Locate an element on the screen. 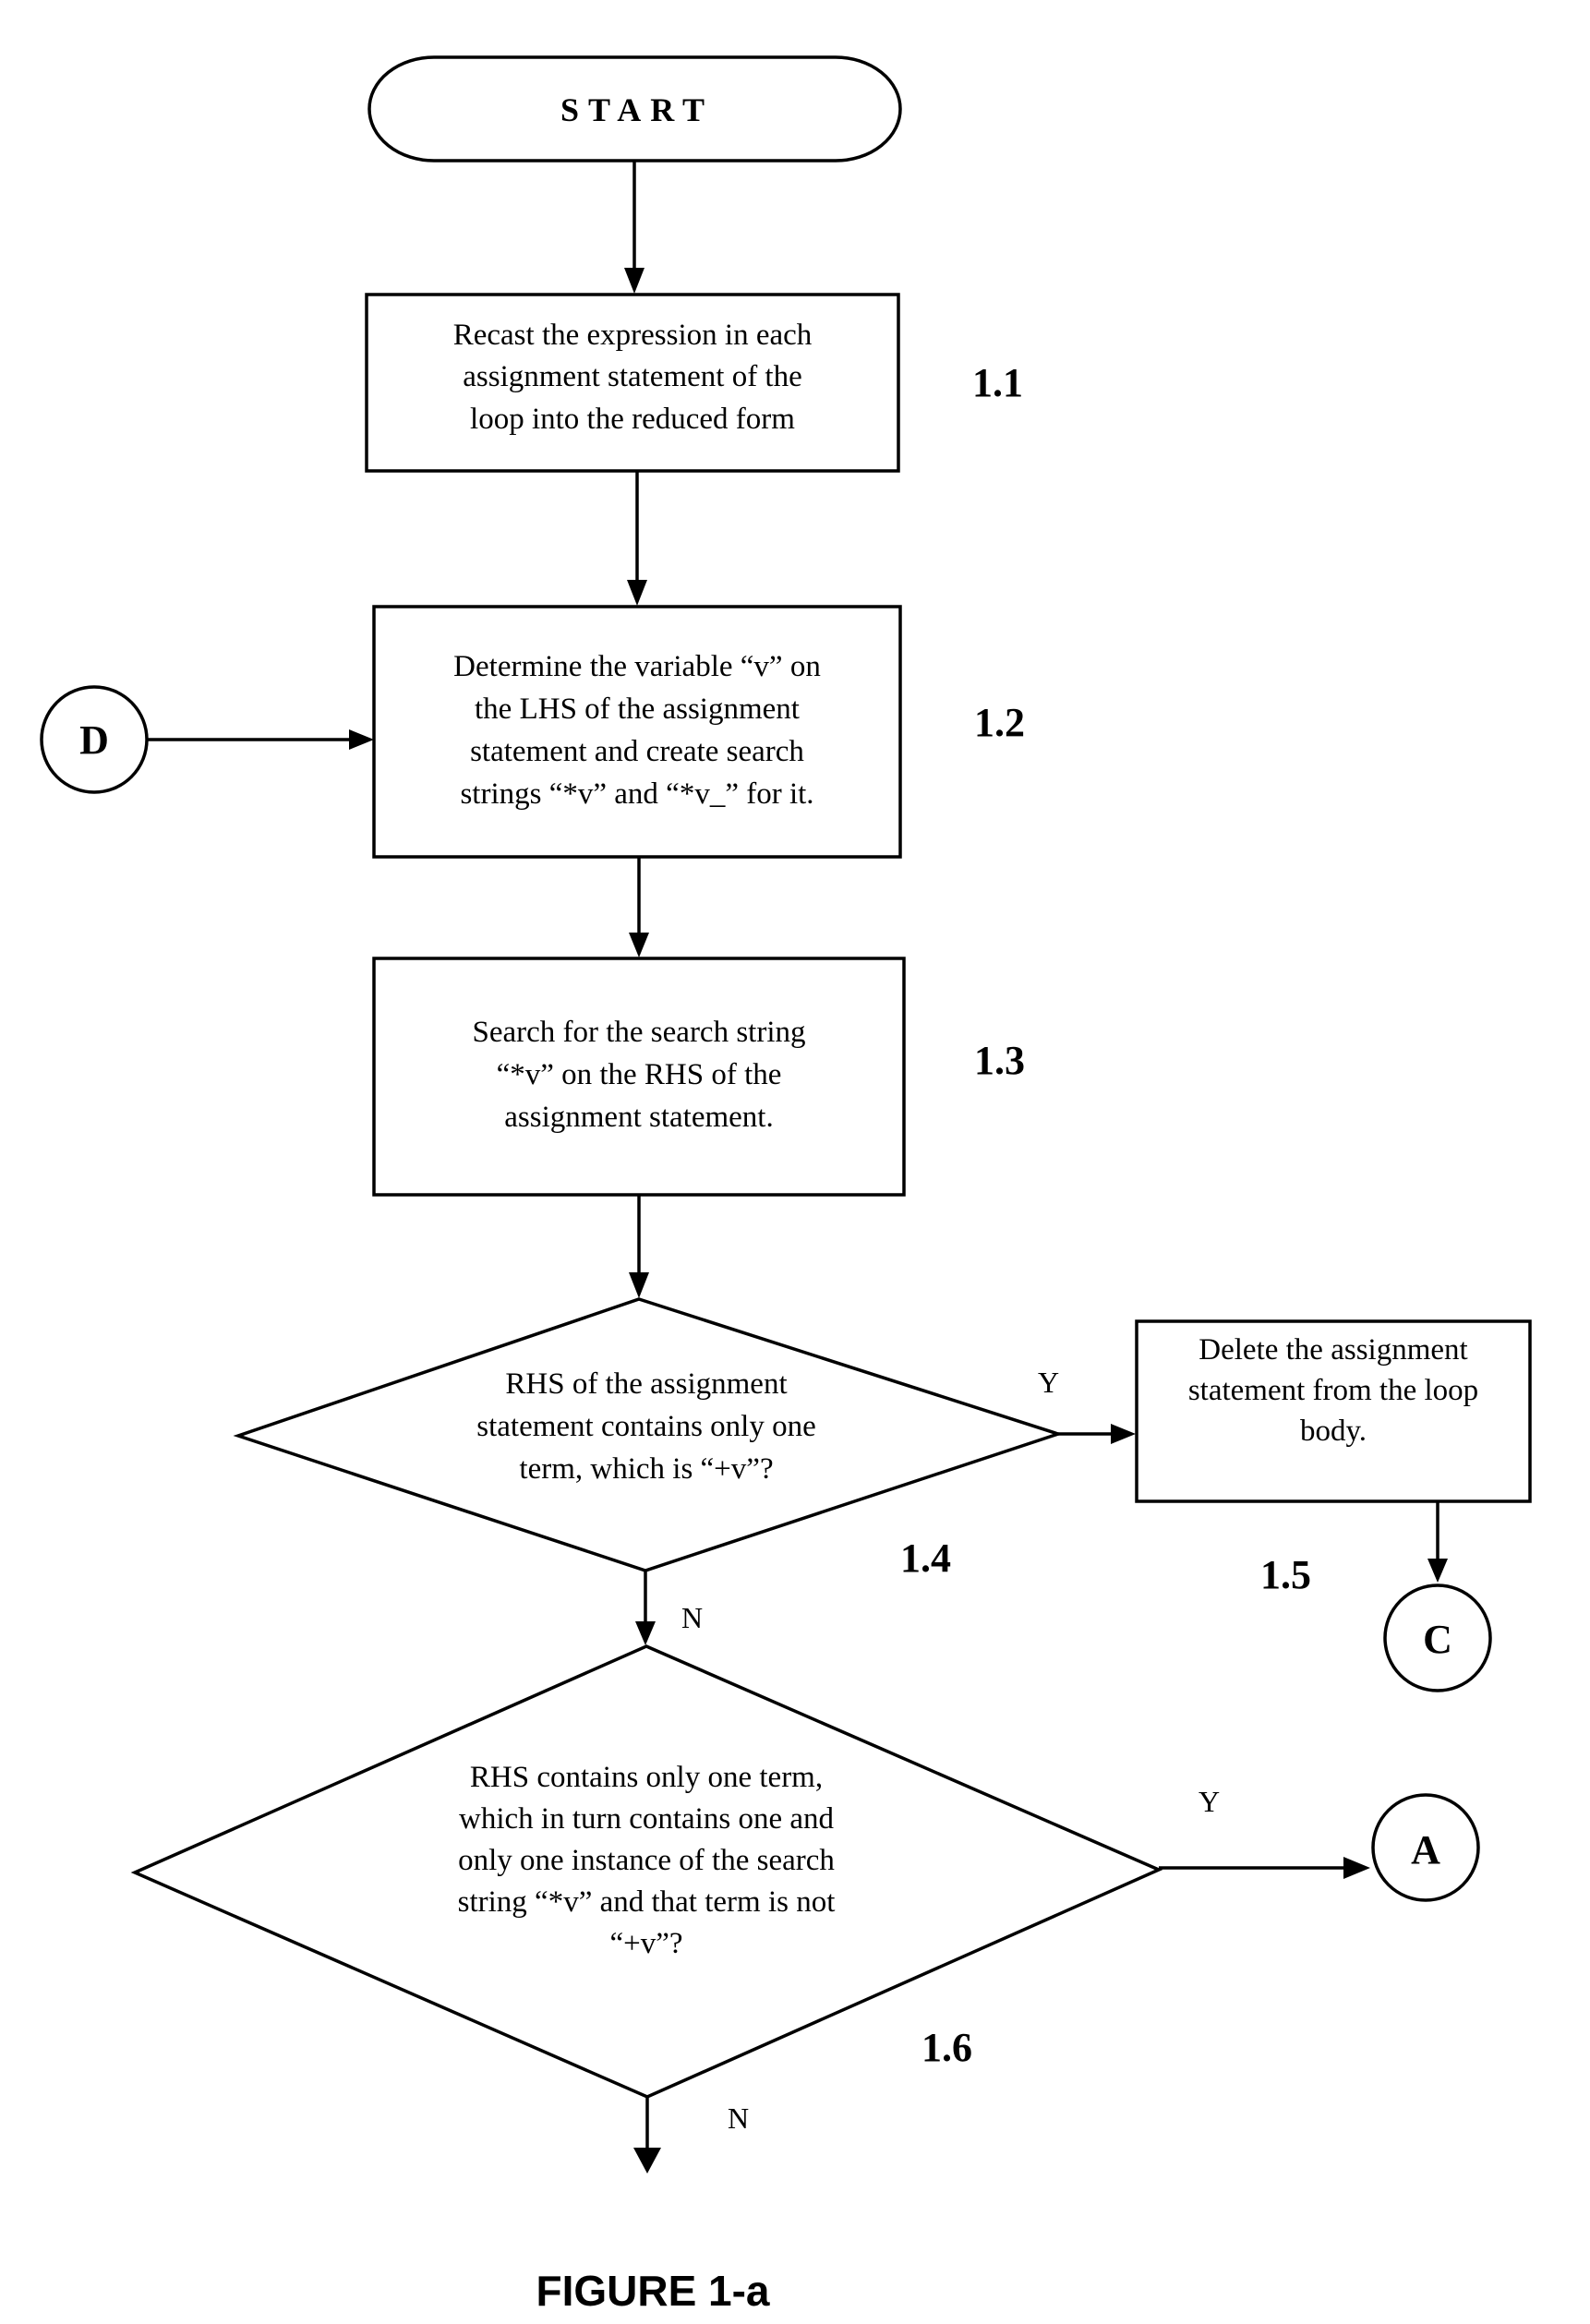 Image resolution: width=1590 pixels, height=2324 pixels. step-text-line: statement from the loop is located at coordinates (1333, 1390).